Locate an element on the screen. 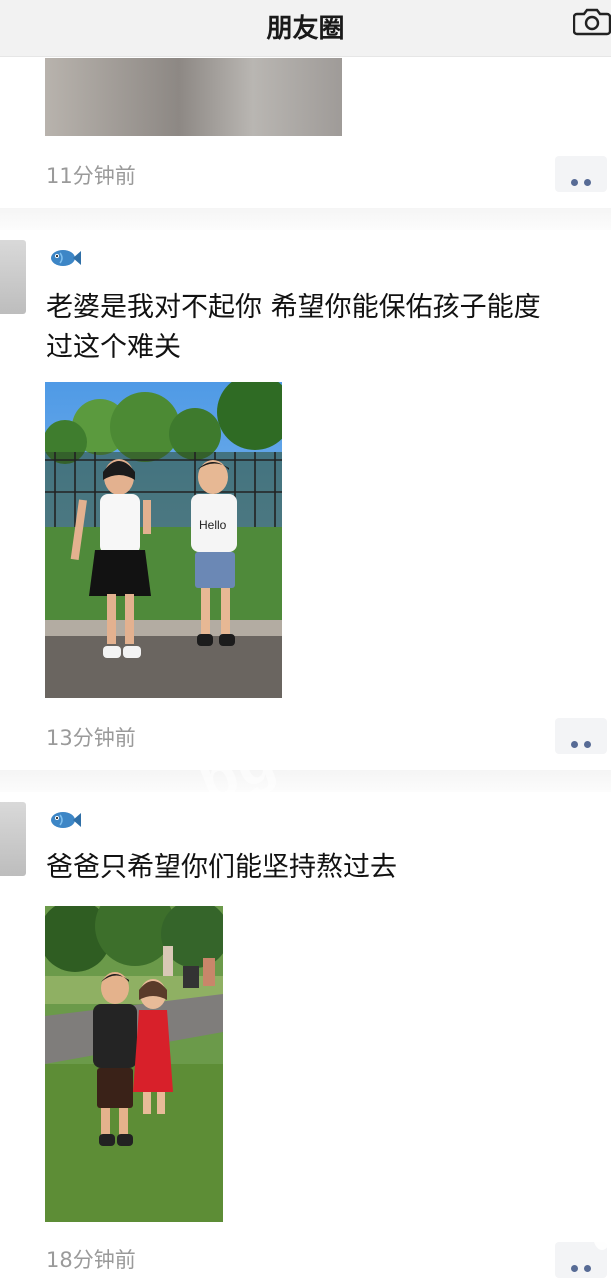 This screenshot has width=611, height=1280. post-text-line: 老婆是我对不起你 希望你能保佑孩子能度 is located at coordinates (293, 307).